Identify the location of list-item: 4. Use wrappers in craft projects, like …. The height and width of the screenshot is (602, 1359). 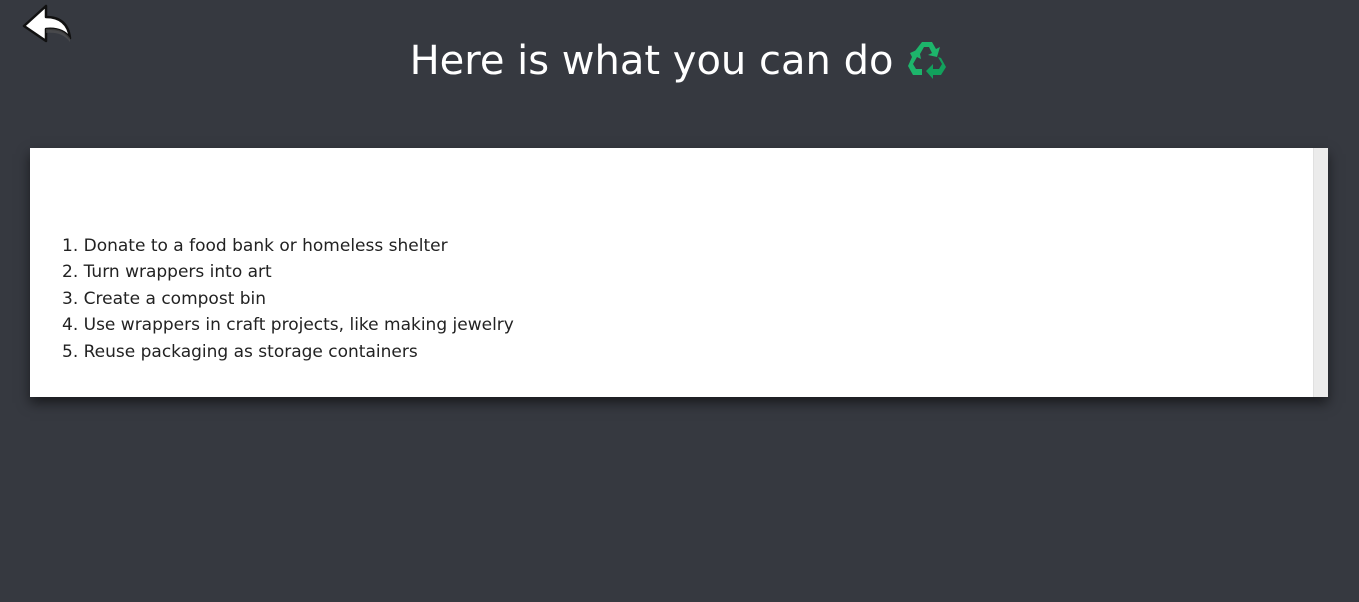
(288, 325).